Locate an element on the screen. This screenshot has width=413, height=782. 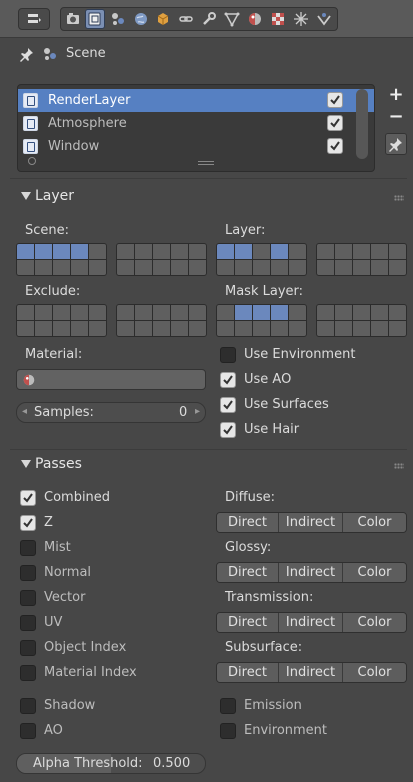
subsurface-direct-button: Direct is located at coordinates (248, 672).